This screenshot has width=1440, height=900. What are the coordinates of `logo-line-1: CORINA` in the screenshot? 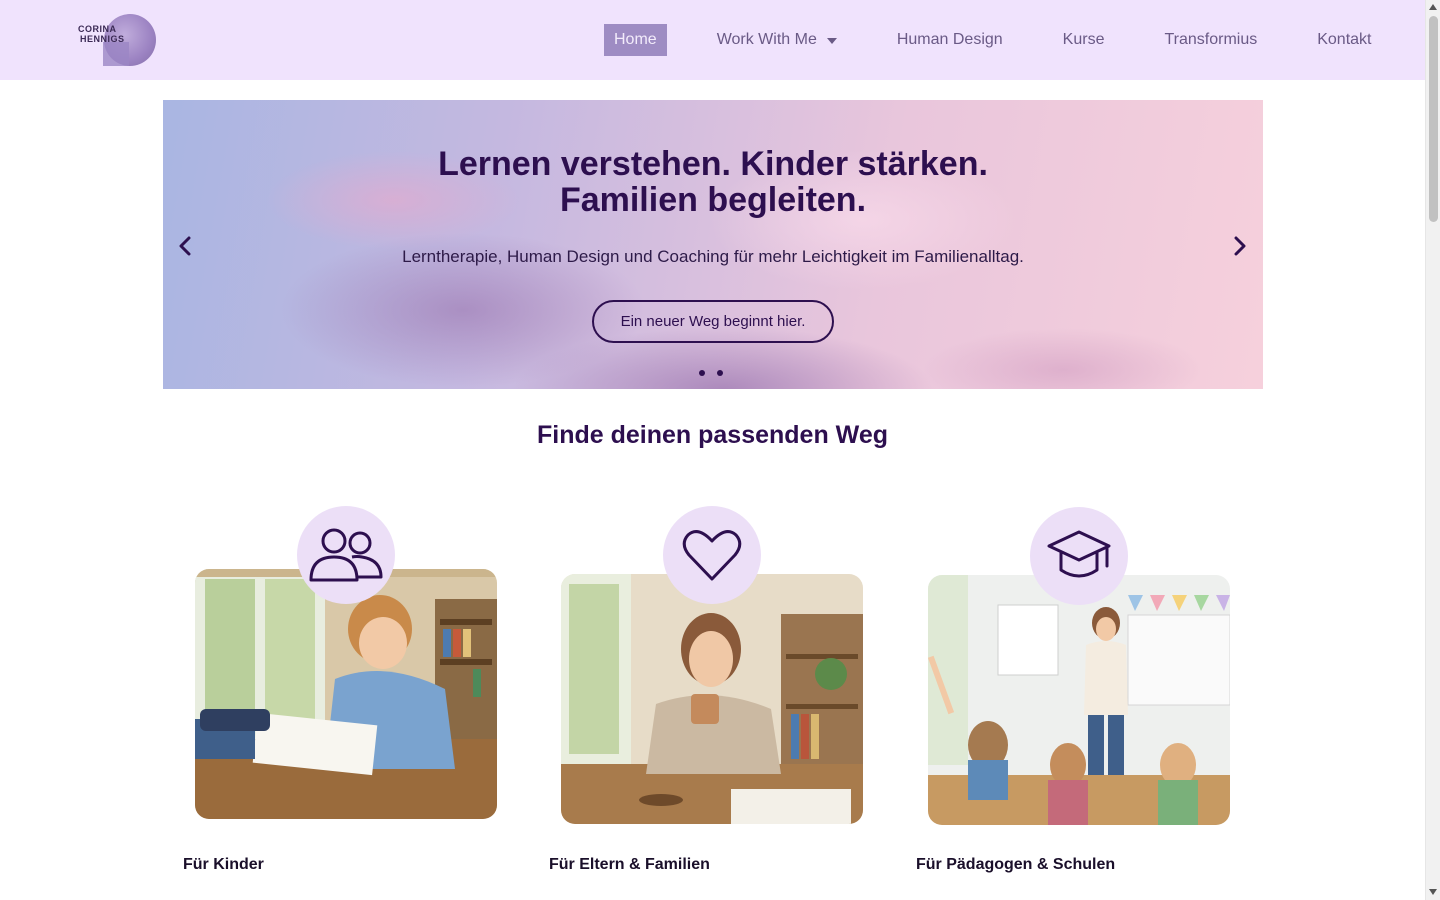 It's located at (97, 29).